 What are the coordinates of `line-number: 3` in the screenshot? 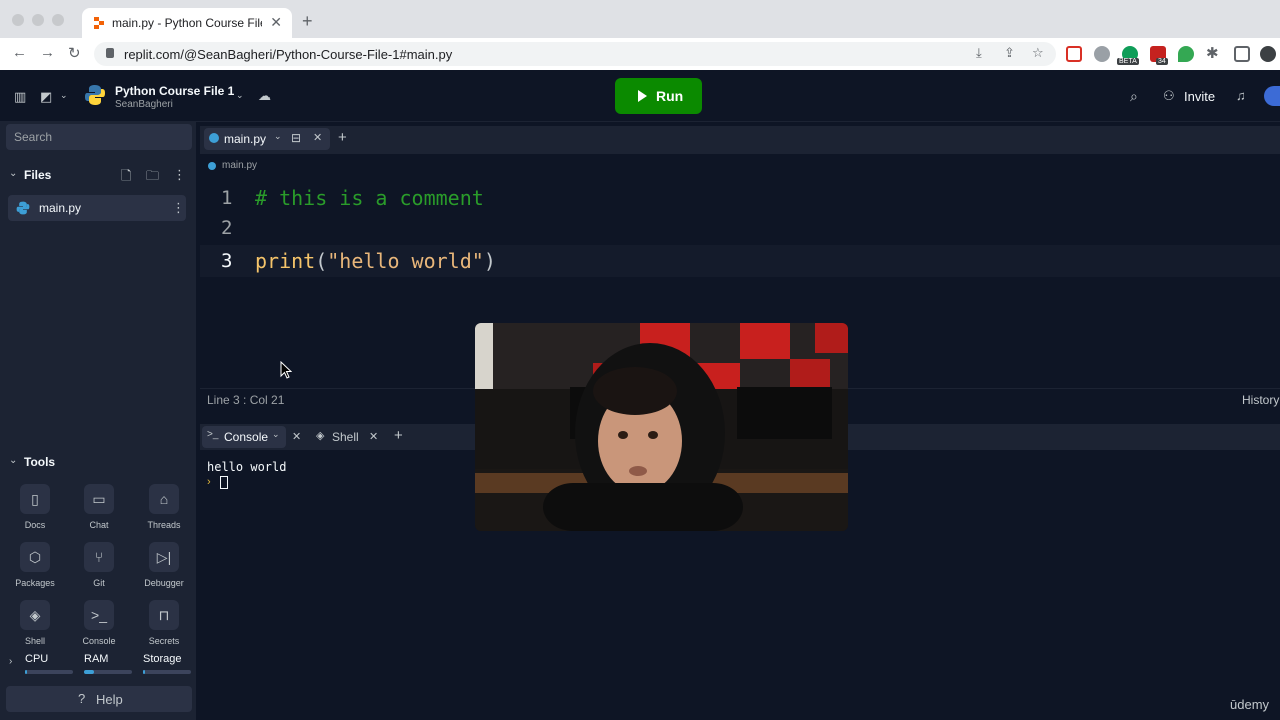 It's located at (227, 261).